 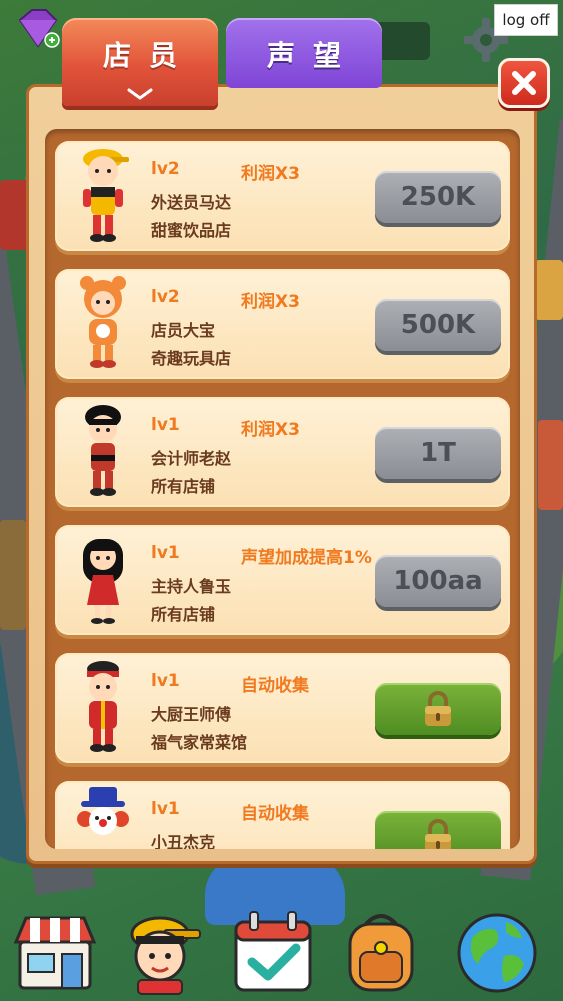 I want to click on chevron-down-icon, so click(x=140, y=94).